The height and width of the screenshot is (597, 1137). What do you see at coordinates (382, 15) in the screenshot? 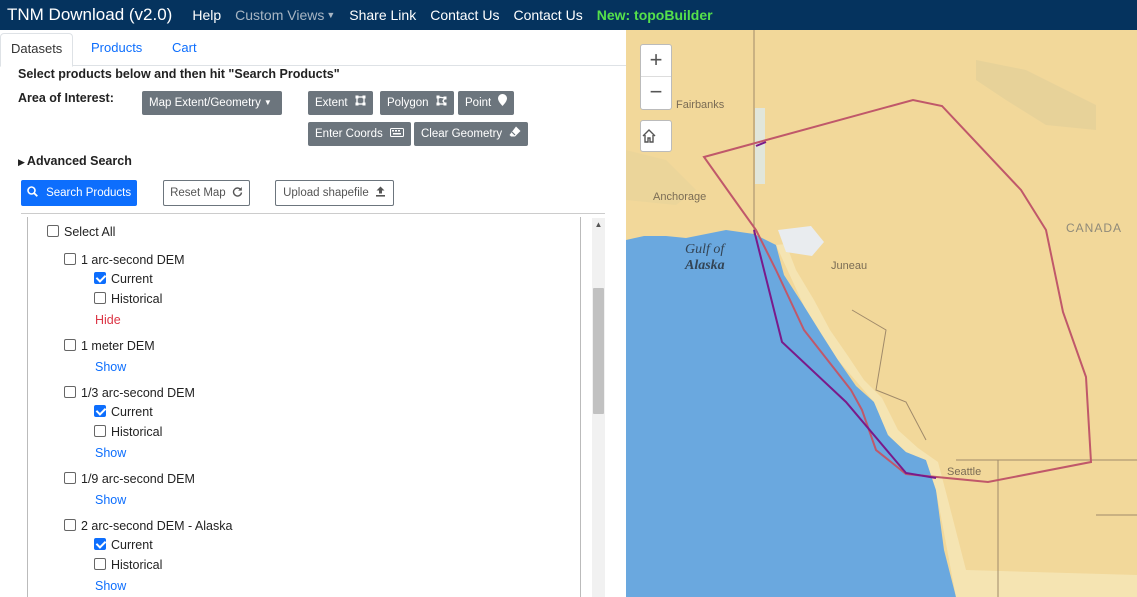
I see `nav-share-link: Share Link` at bounding box center [382, 15].